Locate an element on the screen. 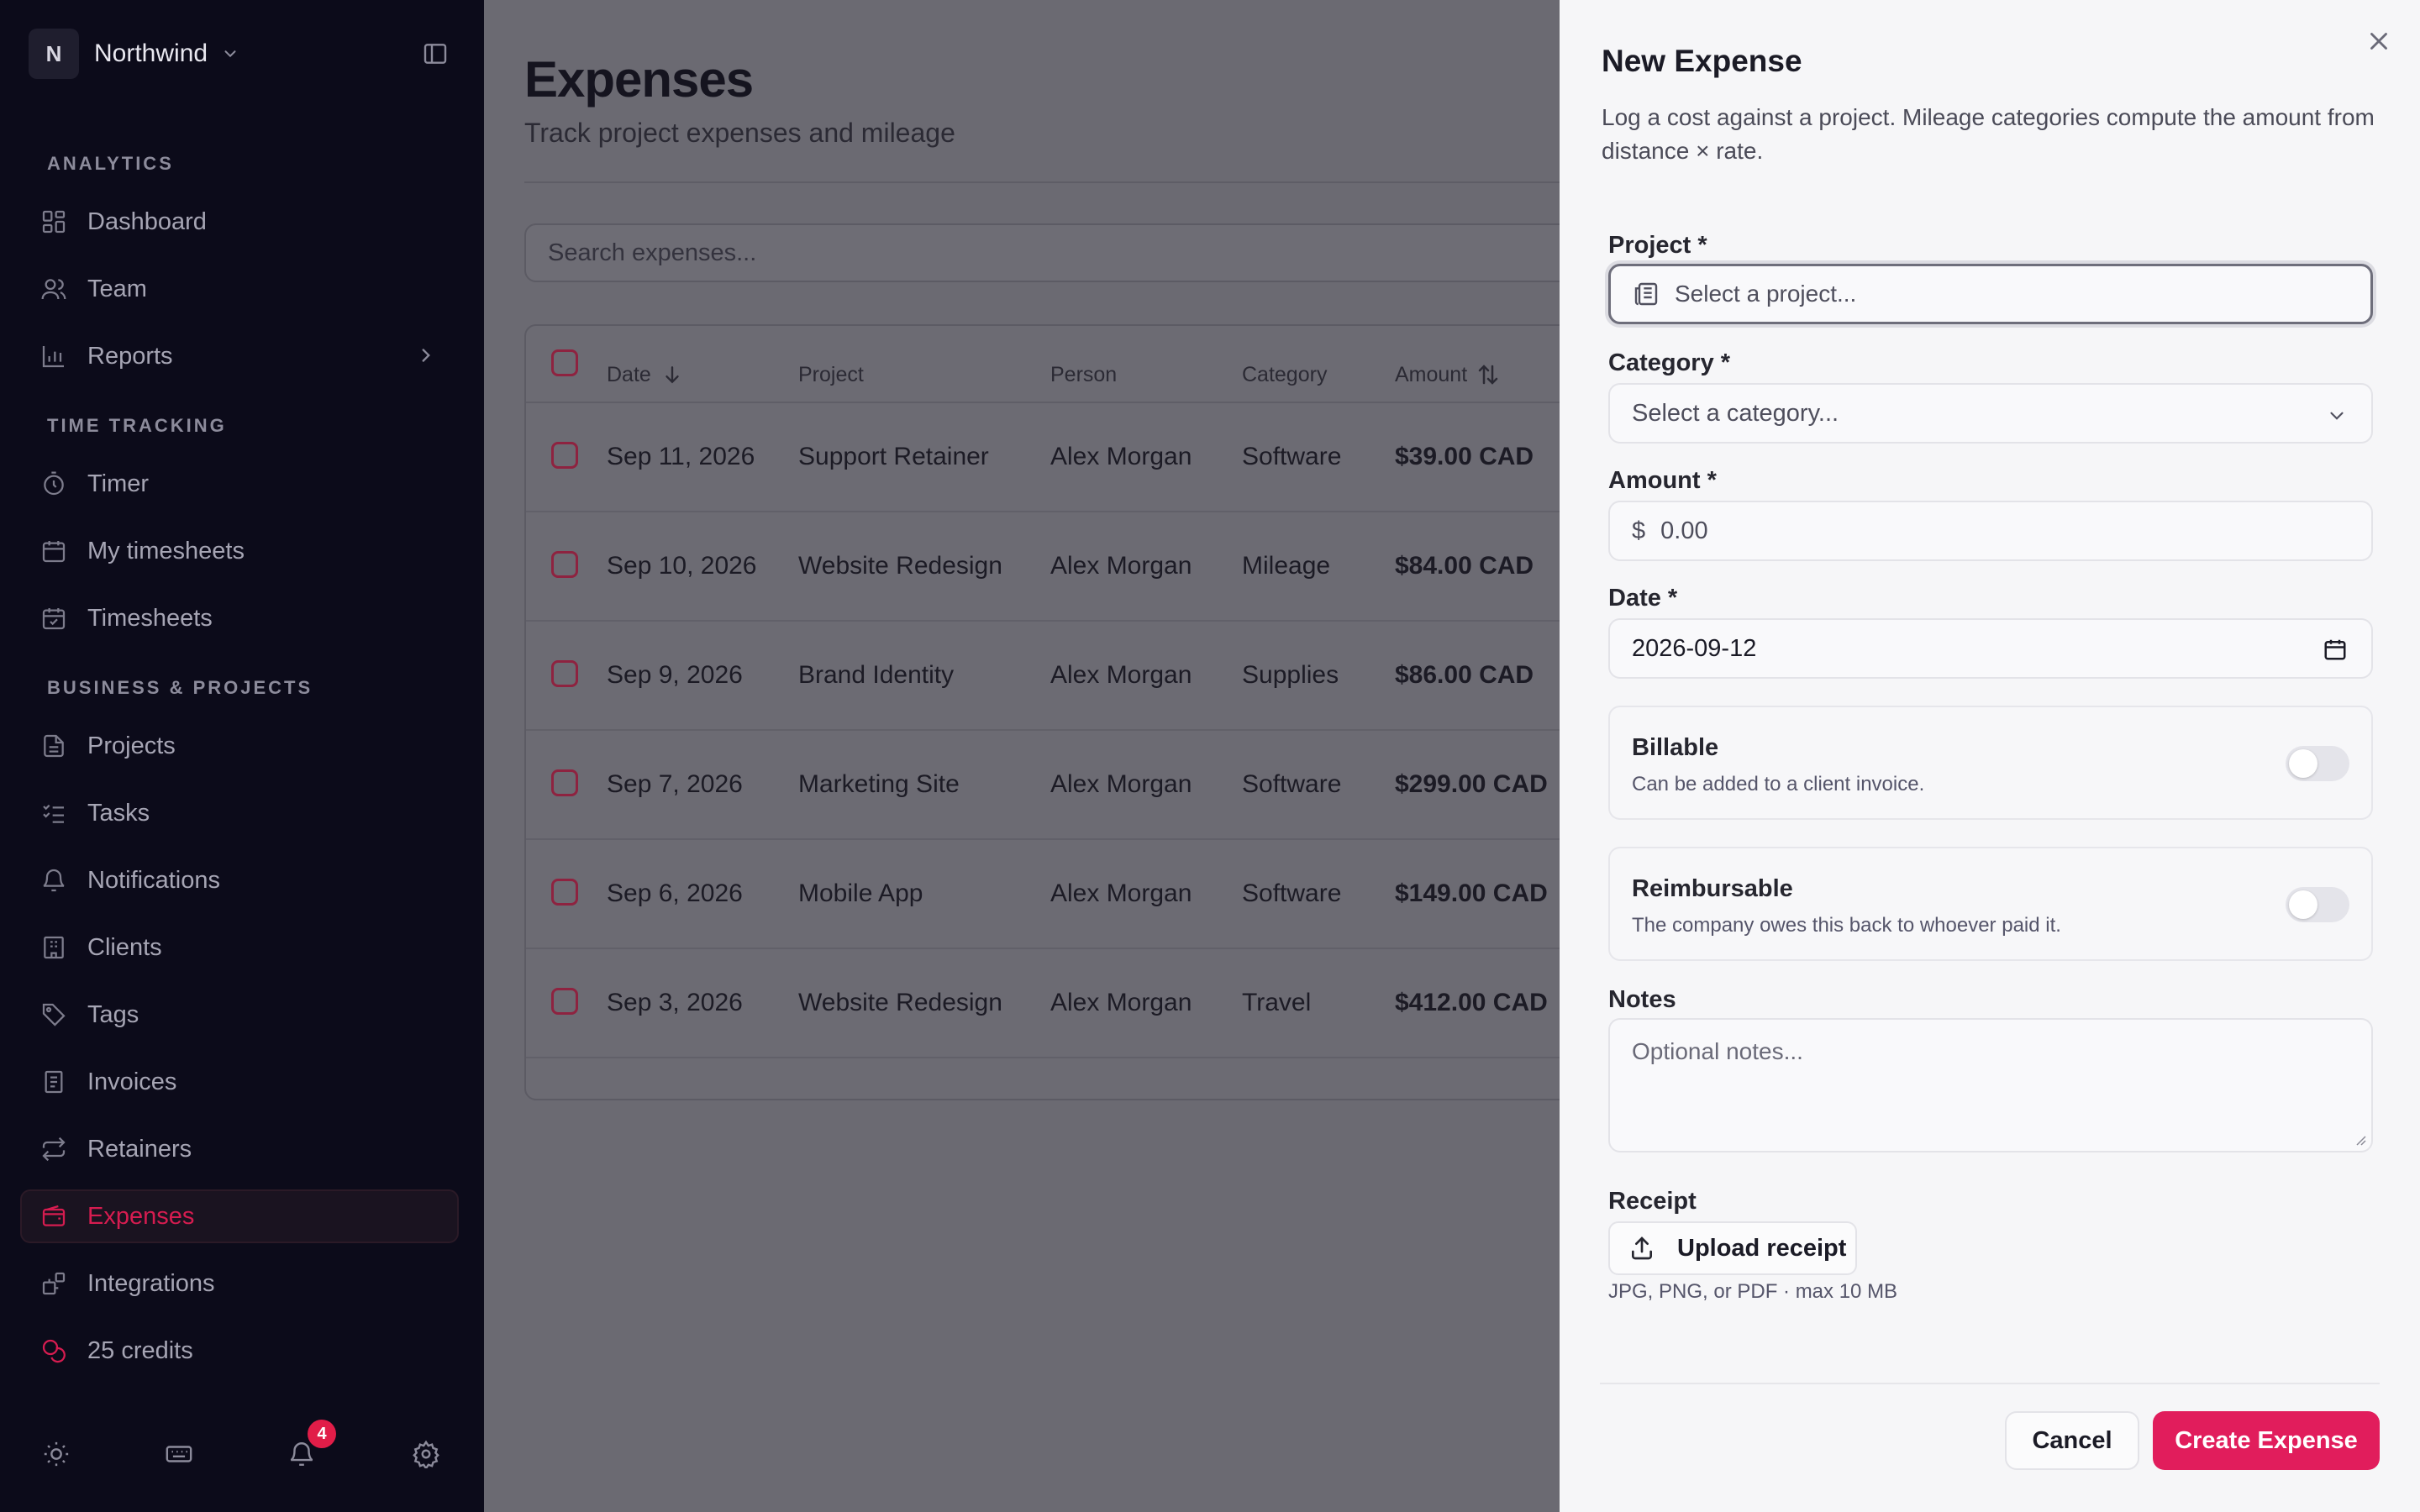  sidebar-item-label: Team is located at coordinates (117, 288).